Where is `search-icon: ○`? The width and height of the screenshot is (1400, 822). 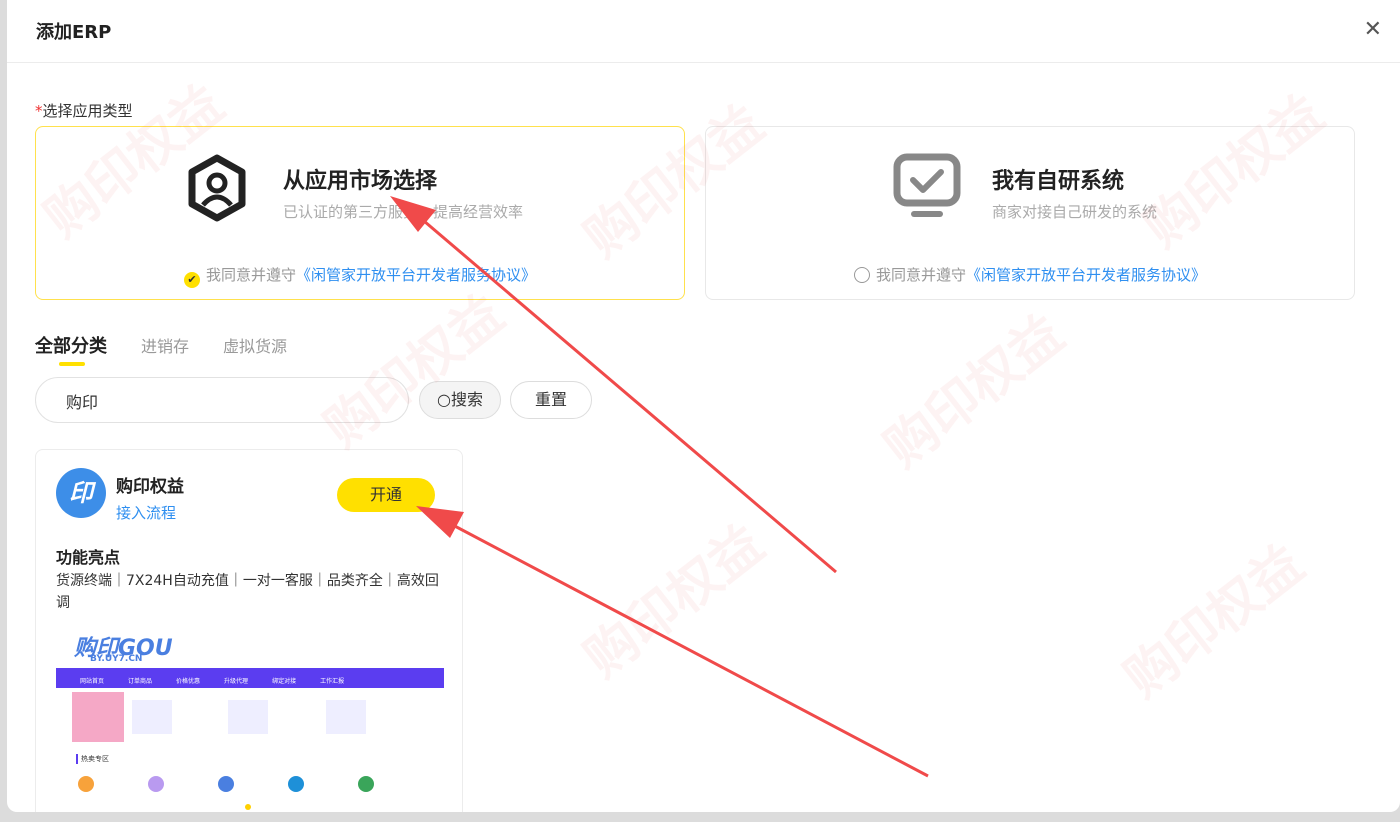
search-icon: ○ is located at coordinates (444, 399).